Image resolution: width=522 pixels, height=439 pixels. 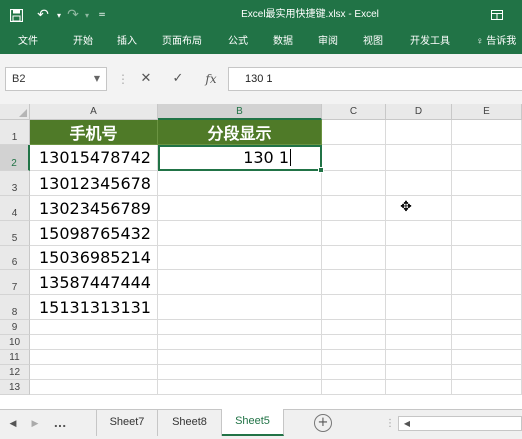 I want to click on cell-e2, so click(x=487, y=158).